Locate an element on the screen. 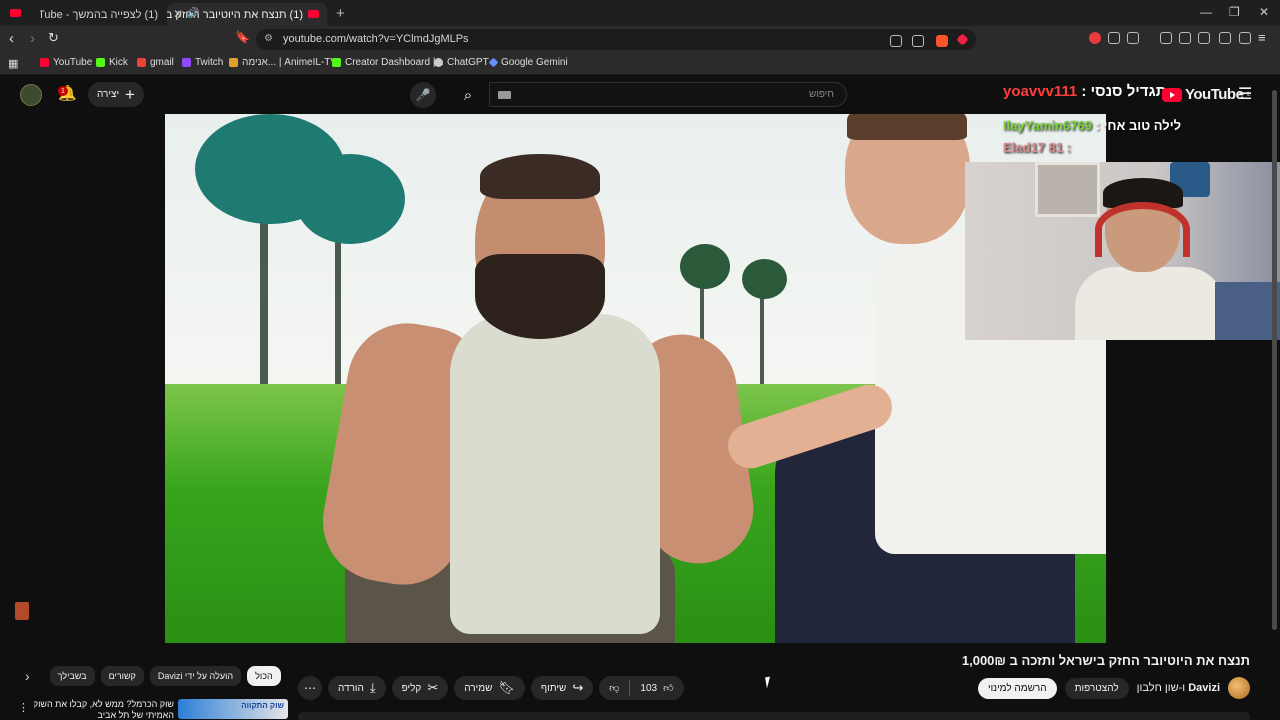  bookmark-icon: 🔖 is located at coordinates (242, 37).